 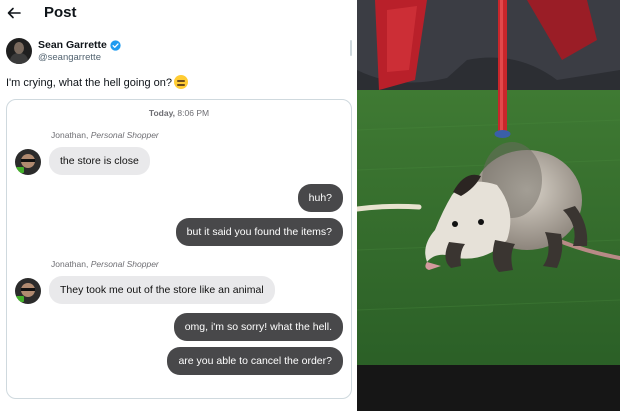 I want to click on chat-timestamp: Today, 8:06 PM, so click(x=179, y=113).